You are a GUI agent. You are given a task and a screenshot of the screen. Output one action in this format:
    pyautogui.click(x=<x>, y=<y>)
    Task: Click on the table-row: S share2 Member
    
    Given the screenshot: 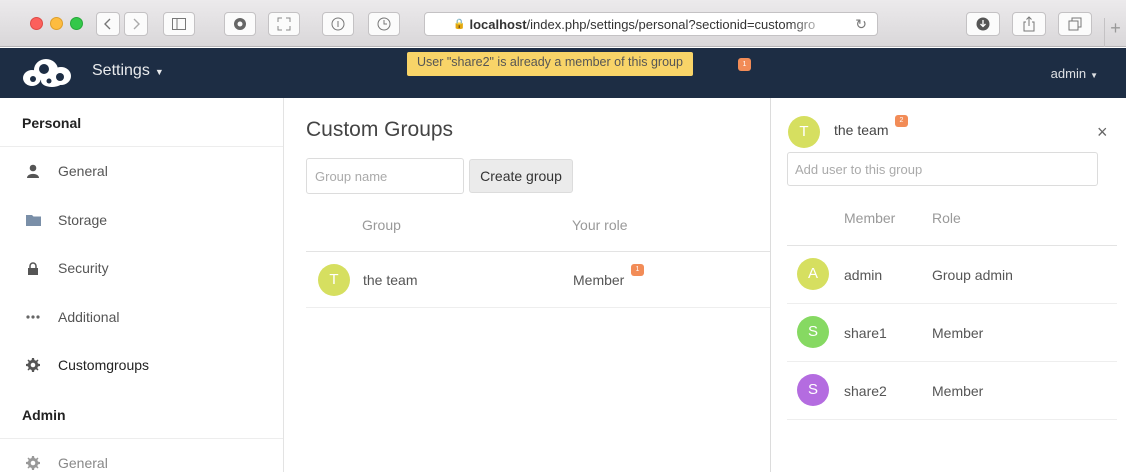 What is the action you would take?
    pyautogui.click(x=952, y=391)
    